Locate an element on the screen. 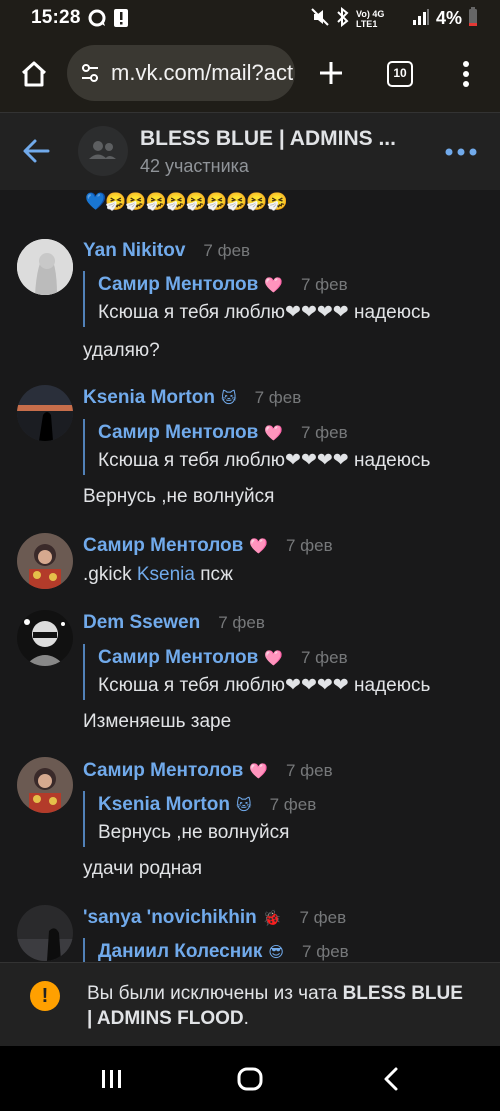 This screenshot has width=500, height=1111. signal-icon is located at coordinates (421, 18).